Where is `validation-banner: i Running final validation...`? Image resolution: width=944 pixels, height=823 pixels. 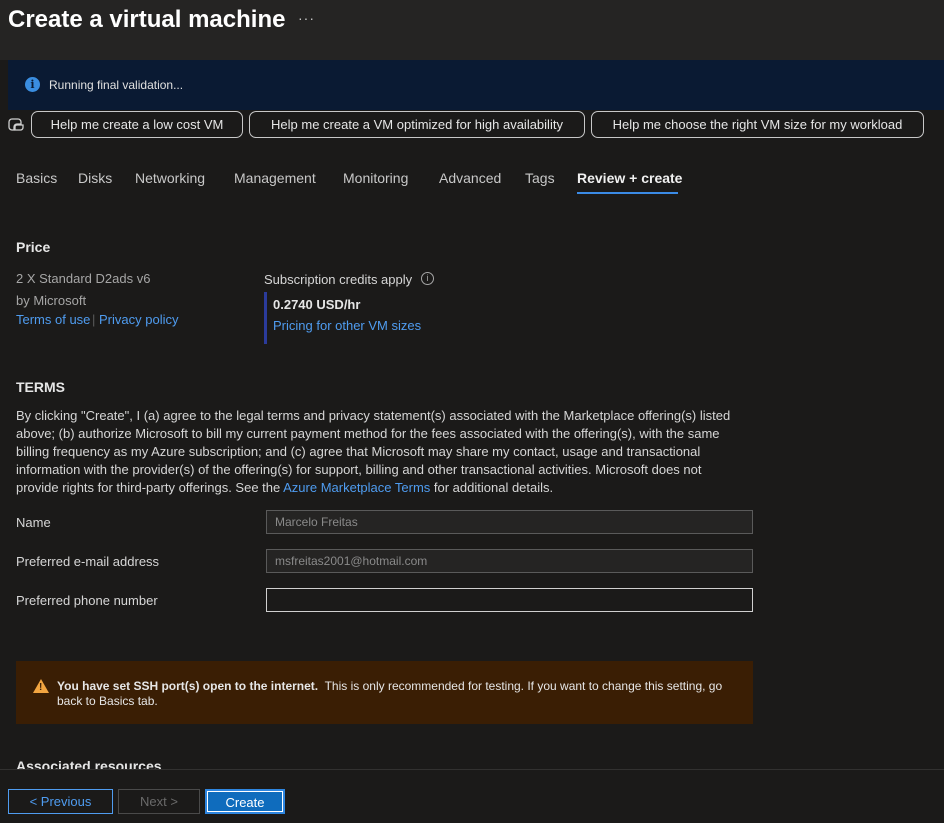
validation-banner: i Running final validation... is located at coordinates (476, 85).